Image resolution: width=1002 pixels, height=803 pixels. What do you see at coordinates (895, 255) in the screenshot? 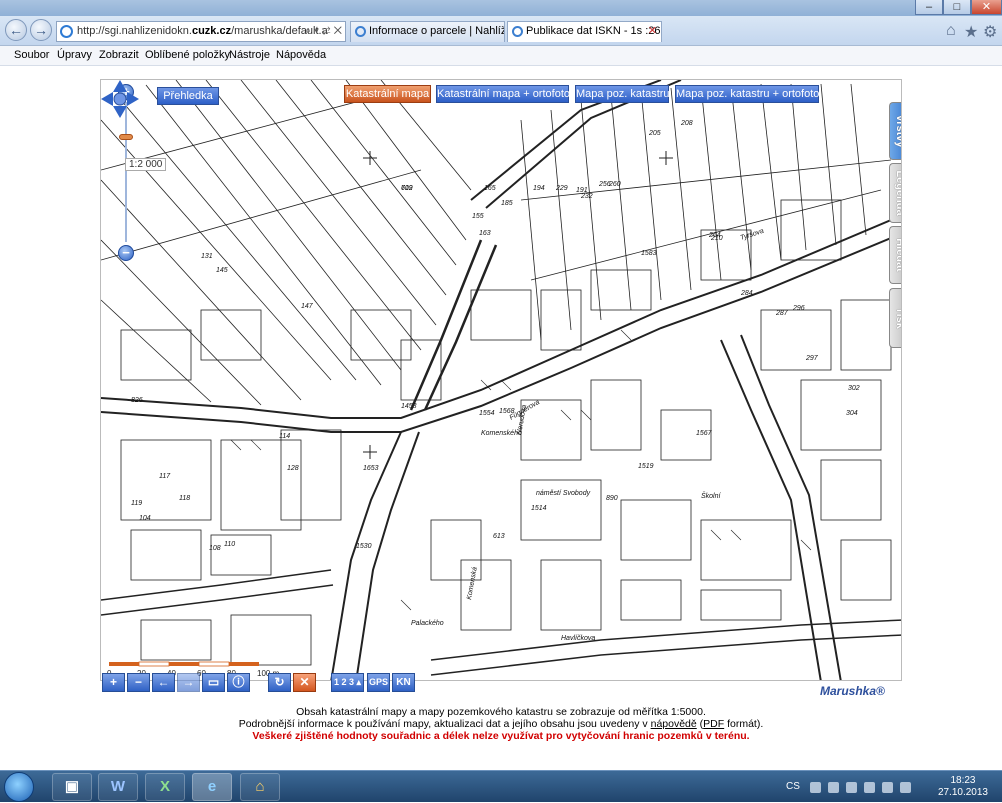
I see `tab-hledat: Hledat` at bounding box center [895, 255].